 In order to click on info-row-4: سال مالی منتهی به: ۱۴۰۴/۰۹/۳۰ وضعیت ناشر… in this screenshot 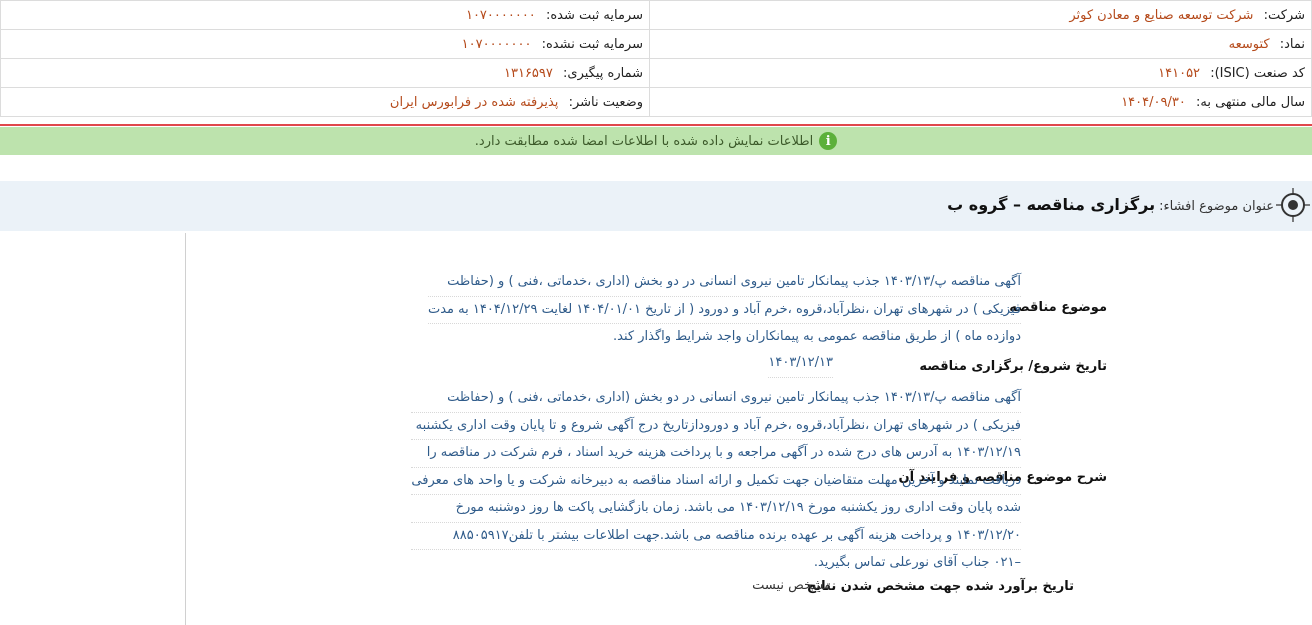, I will do `click(656, 102)`.